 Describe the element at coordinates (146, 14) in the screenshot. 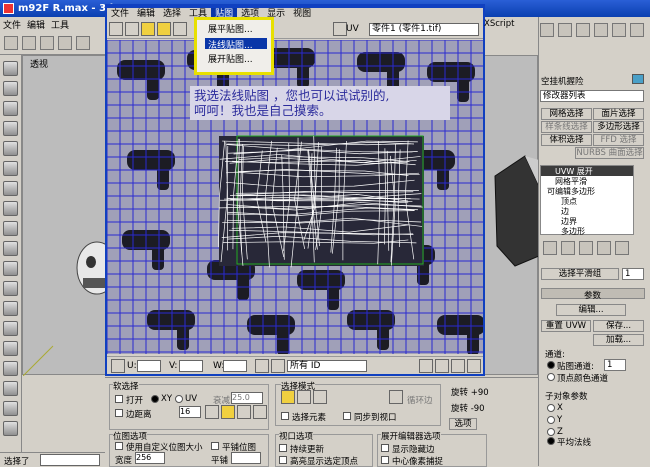

I see `uv-menu-edit: 编辑` at that location.